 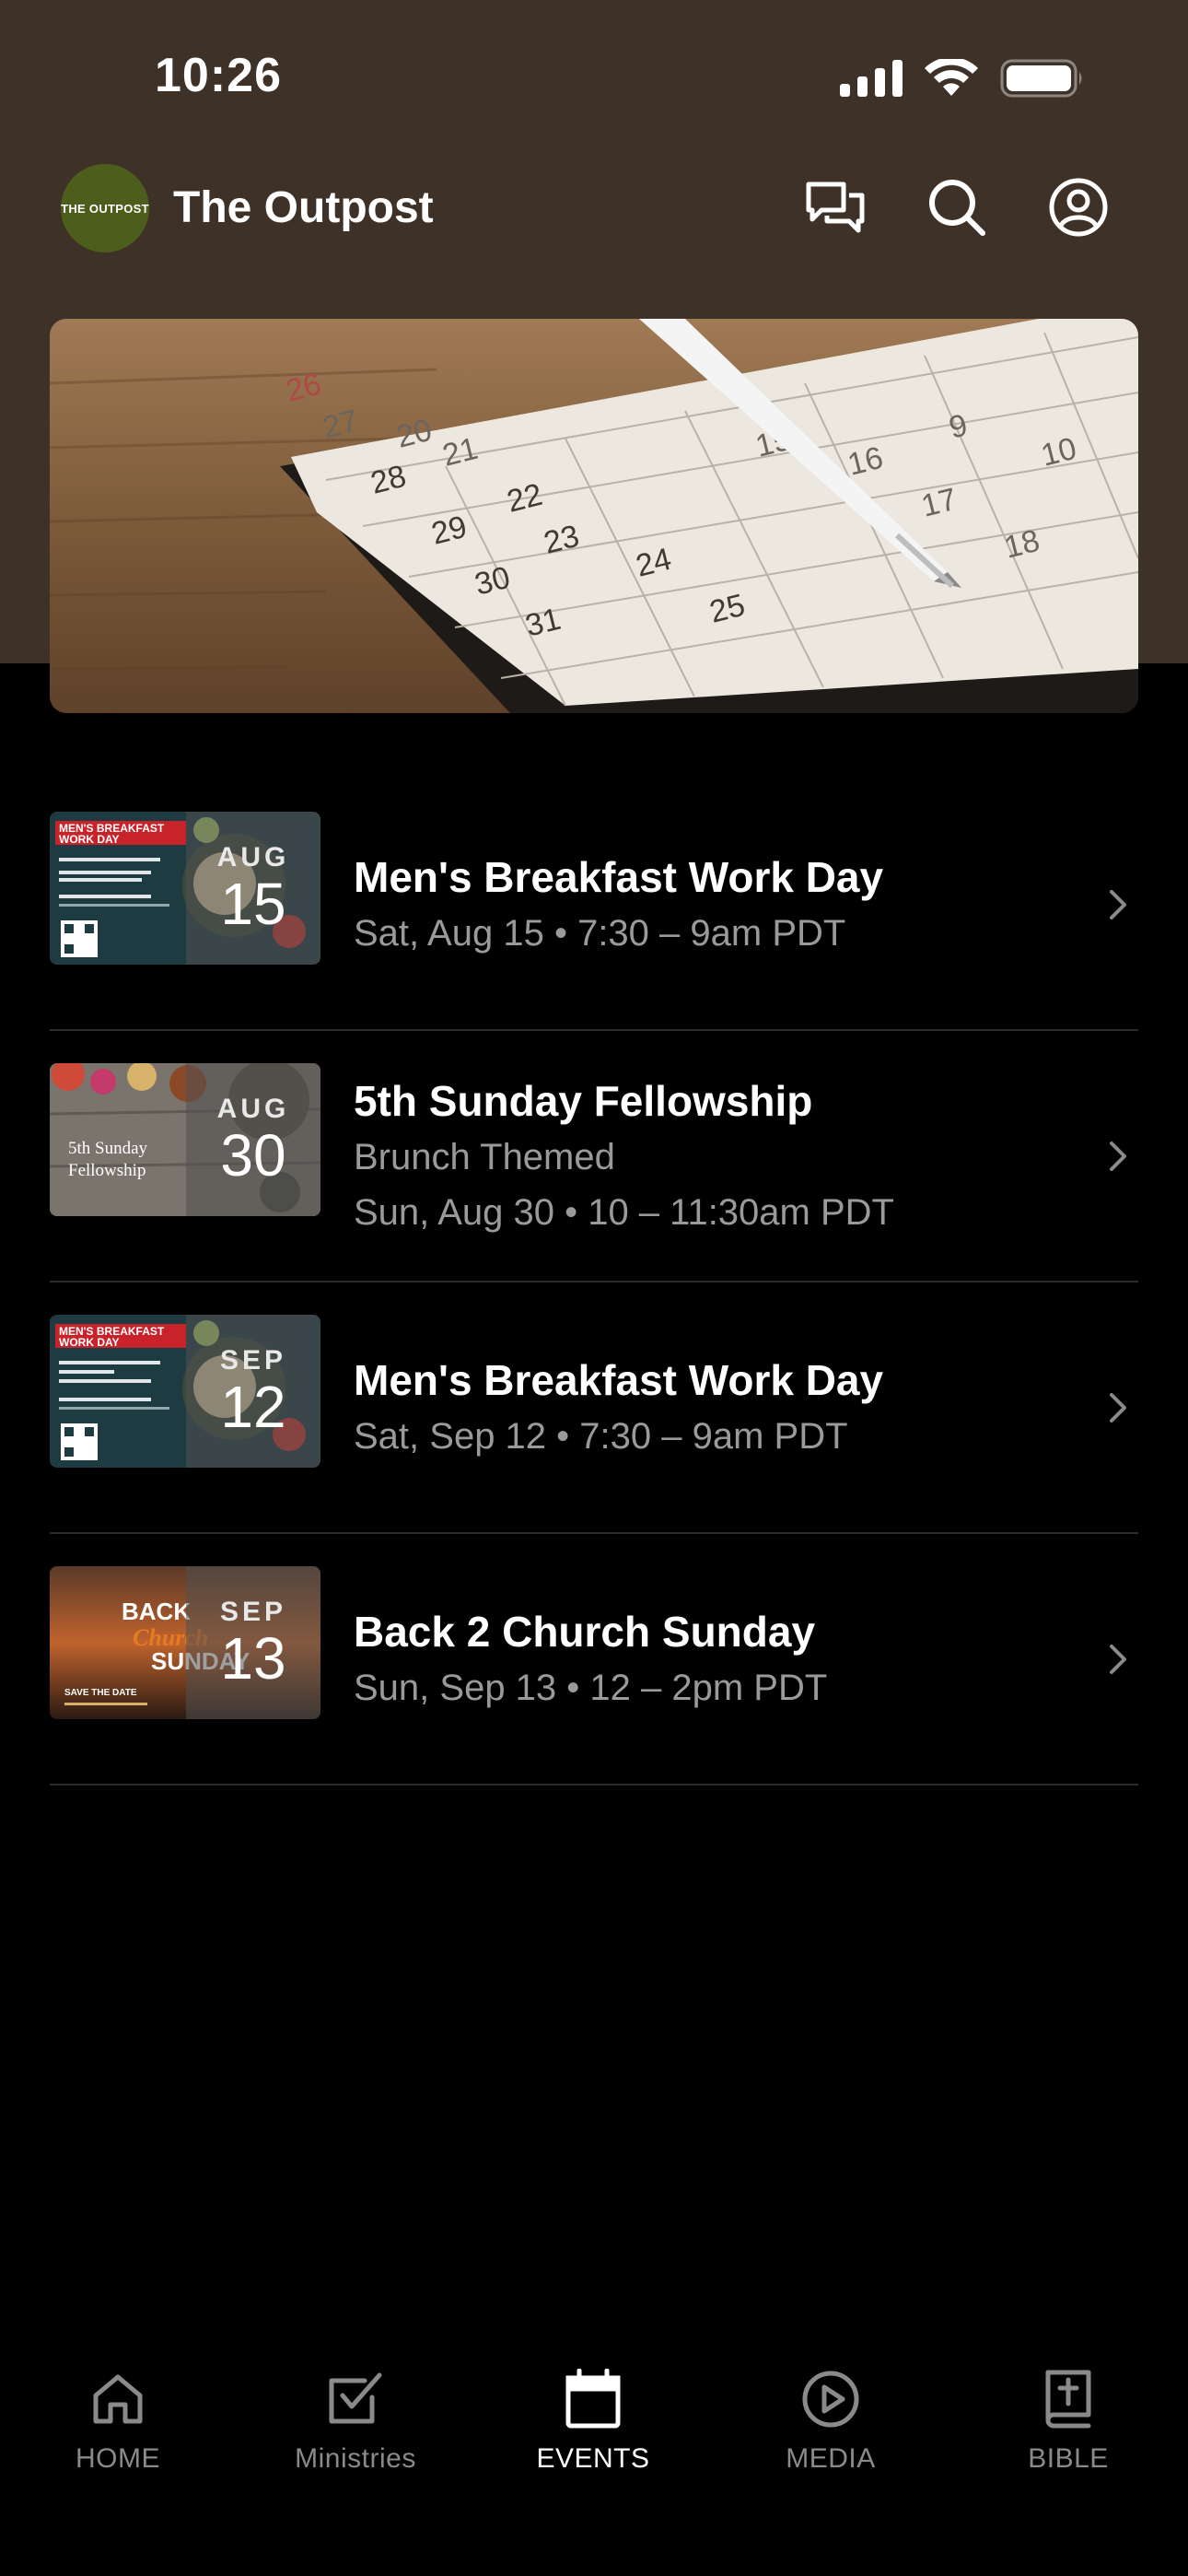 I want to click on thumb-text: Fellowship, so click(x=107, y=1170).